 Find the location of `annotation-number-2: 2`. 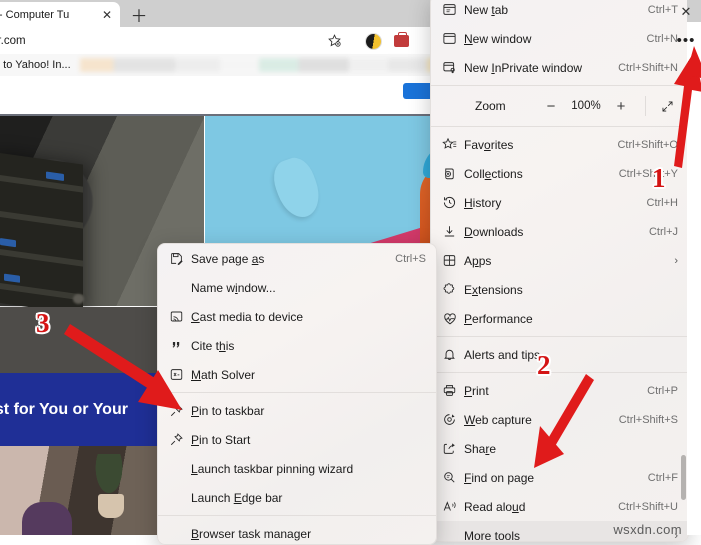

annotation-number-2: 2 is located at coordinates (544, 365).